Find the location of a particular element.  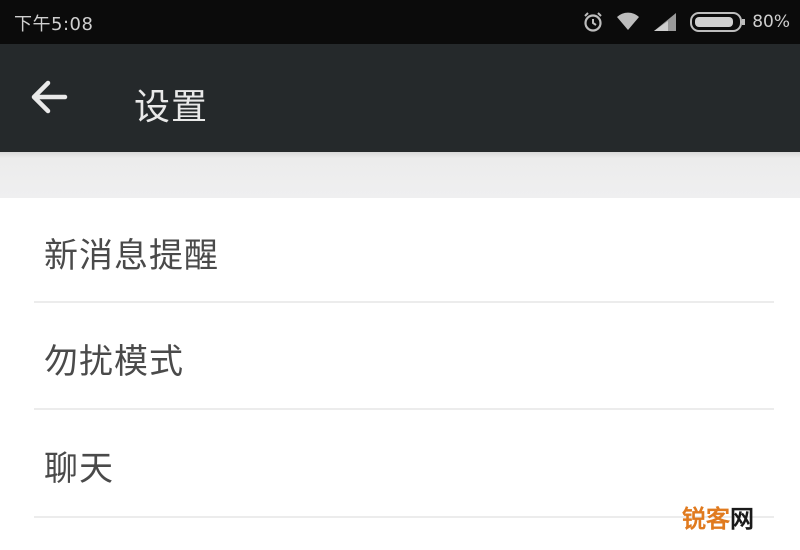

battery-percent: 80% is located at coordinates (771, 22).